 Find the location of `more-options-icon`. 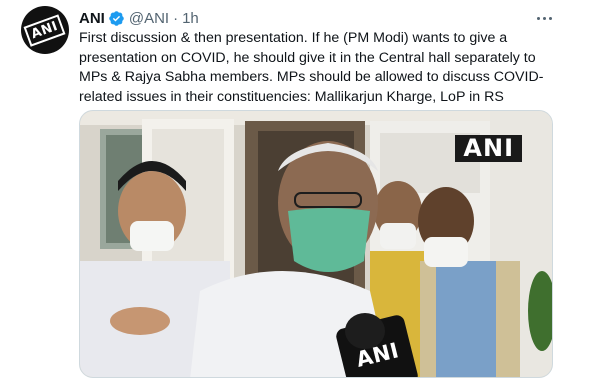

more-options-icon is located at coordinates (544, 18).